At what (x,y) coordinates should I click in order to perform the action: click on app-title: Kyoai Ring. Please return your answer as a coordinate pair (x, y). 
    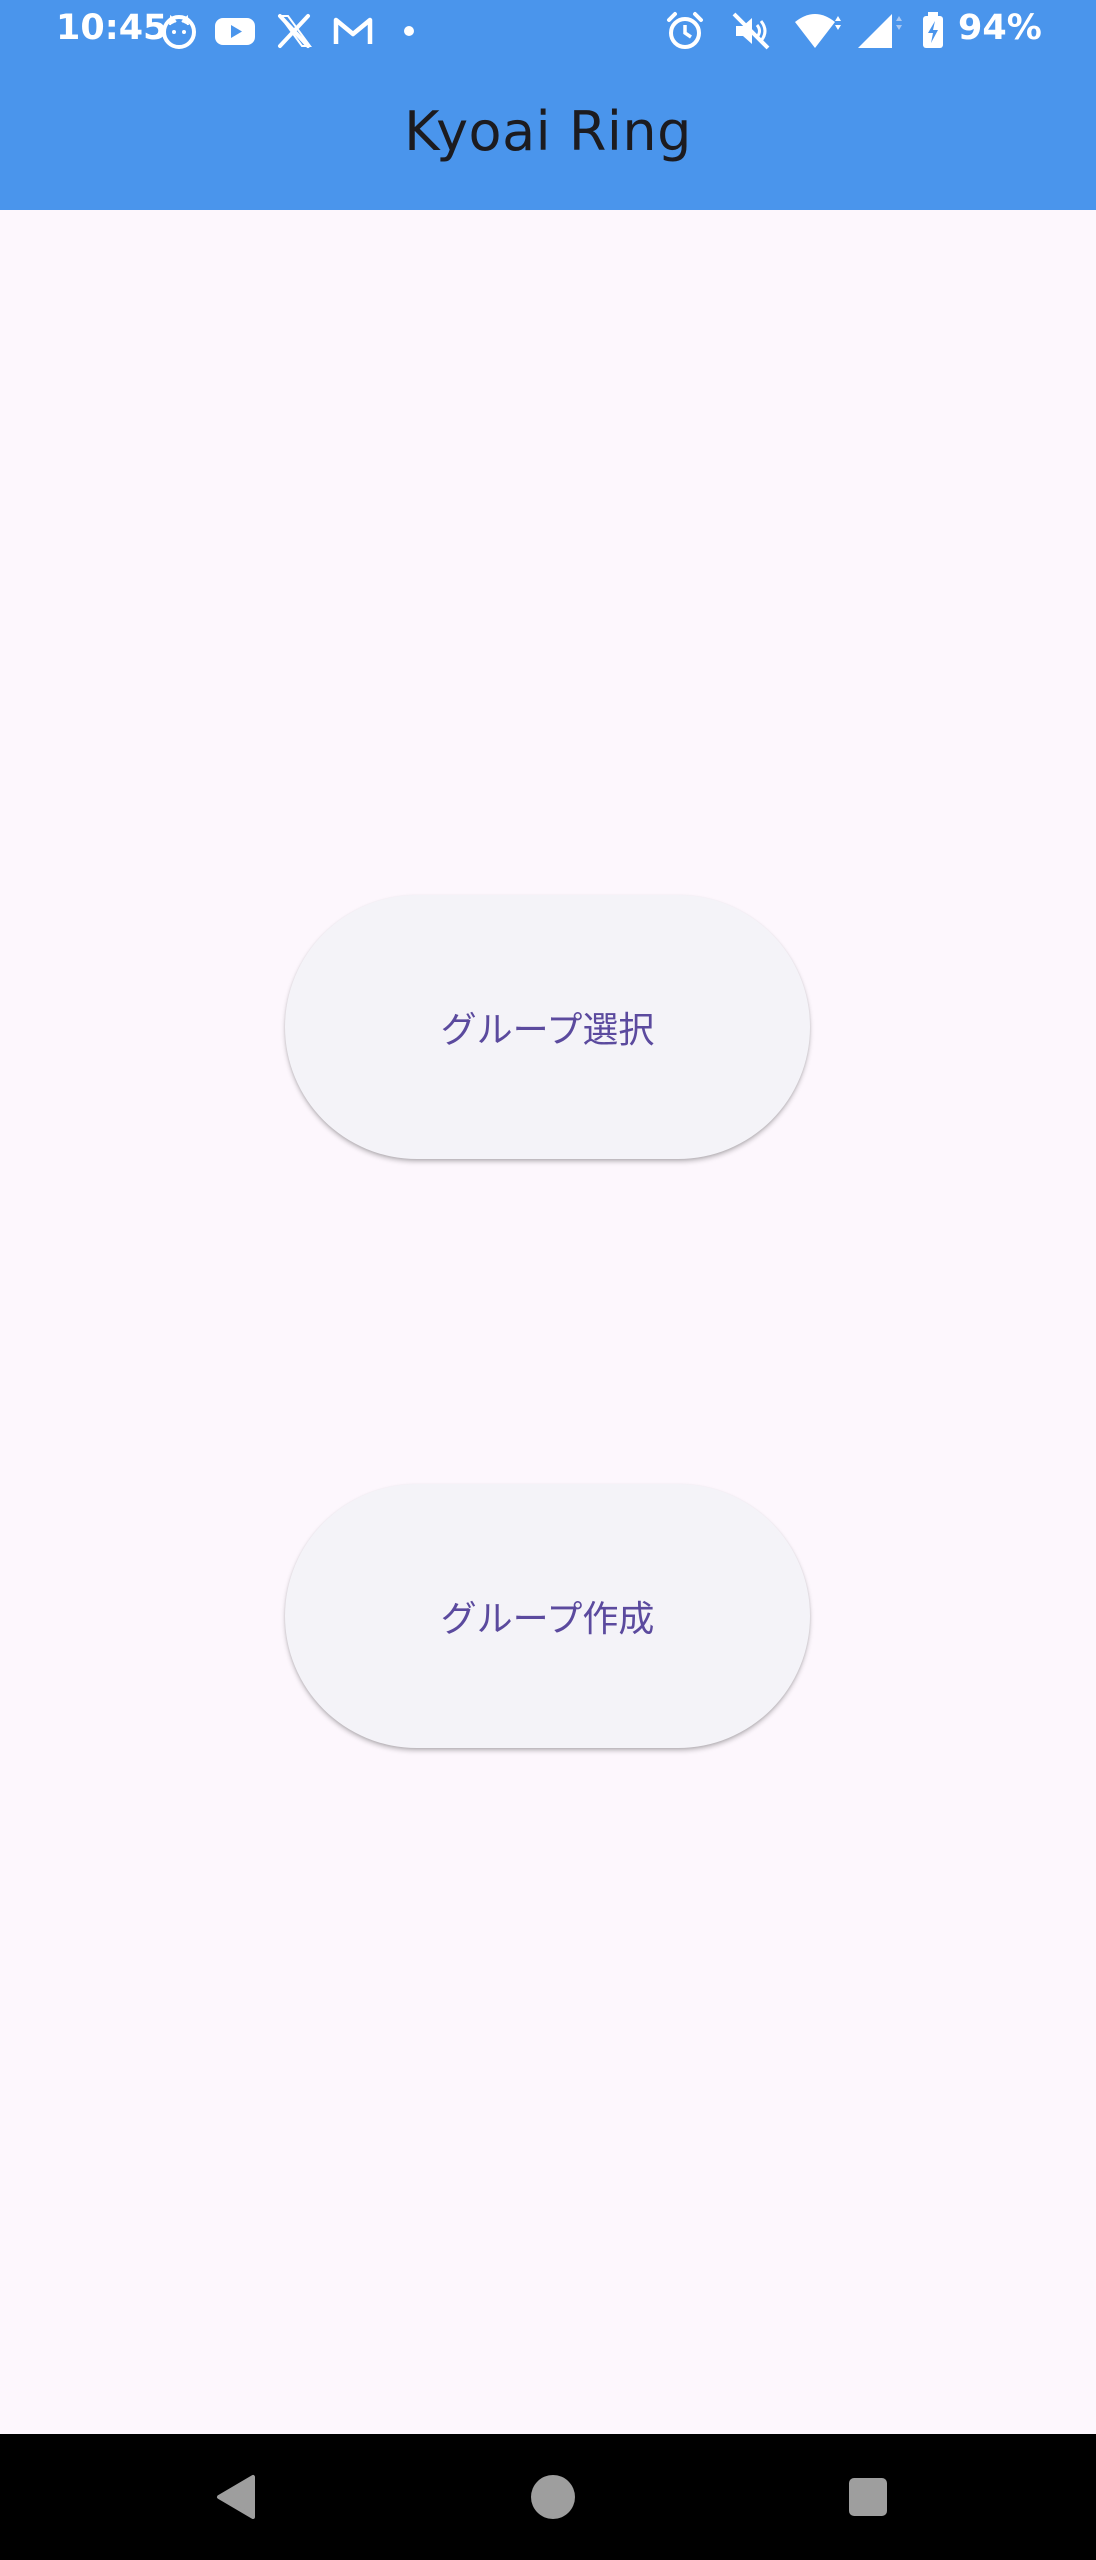
    Looking at the image, I should click on (548, 131).